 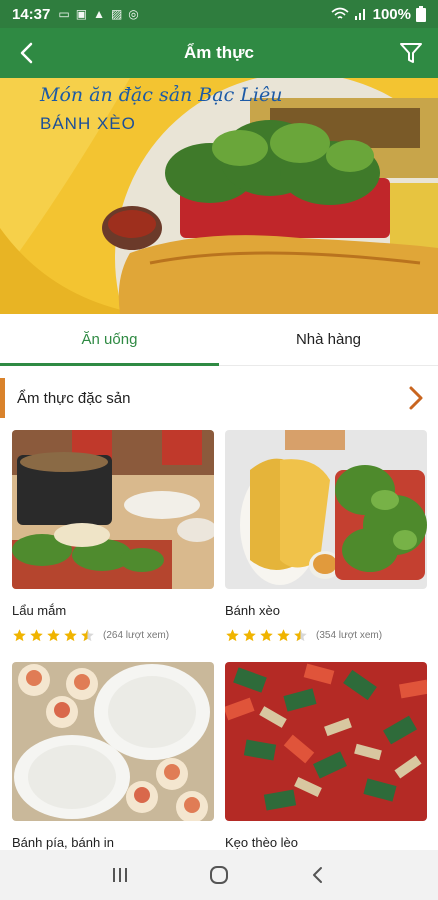 What do you see at coordinates (391, 14) in the screenshot?
I see `battery-level: 100%` at bounding box center [391, 14].